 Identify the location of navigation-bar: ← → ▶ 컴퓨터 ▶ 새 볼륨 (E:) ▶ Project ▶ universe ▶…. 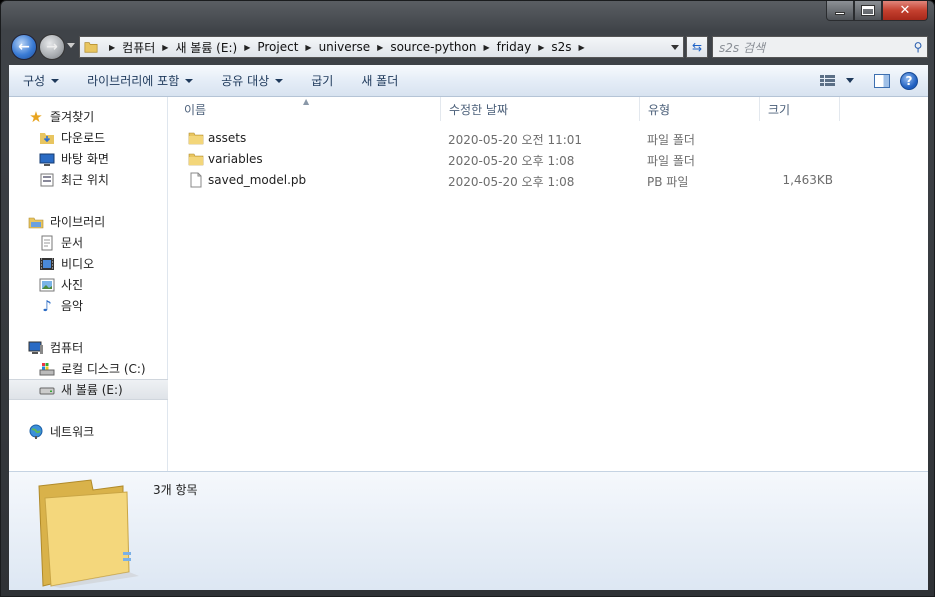
(468, 47).